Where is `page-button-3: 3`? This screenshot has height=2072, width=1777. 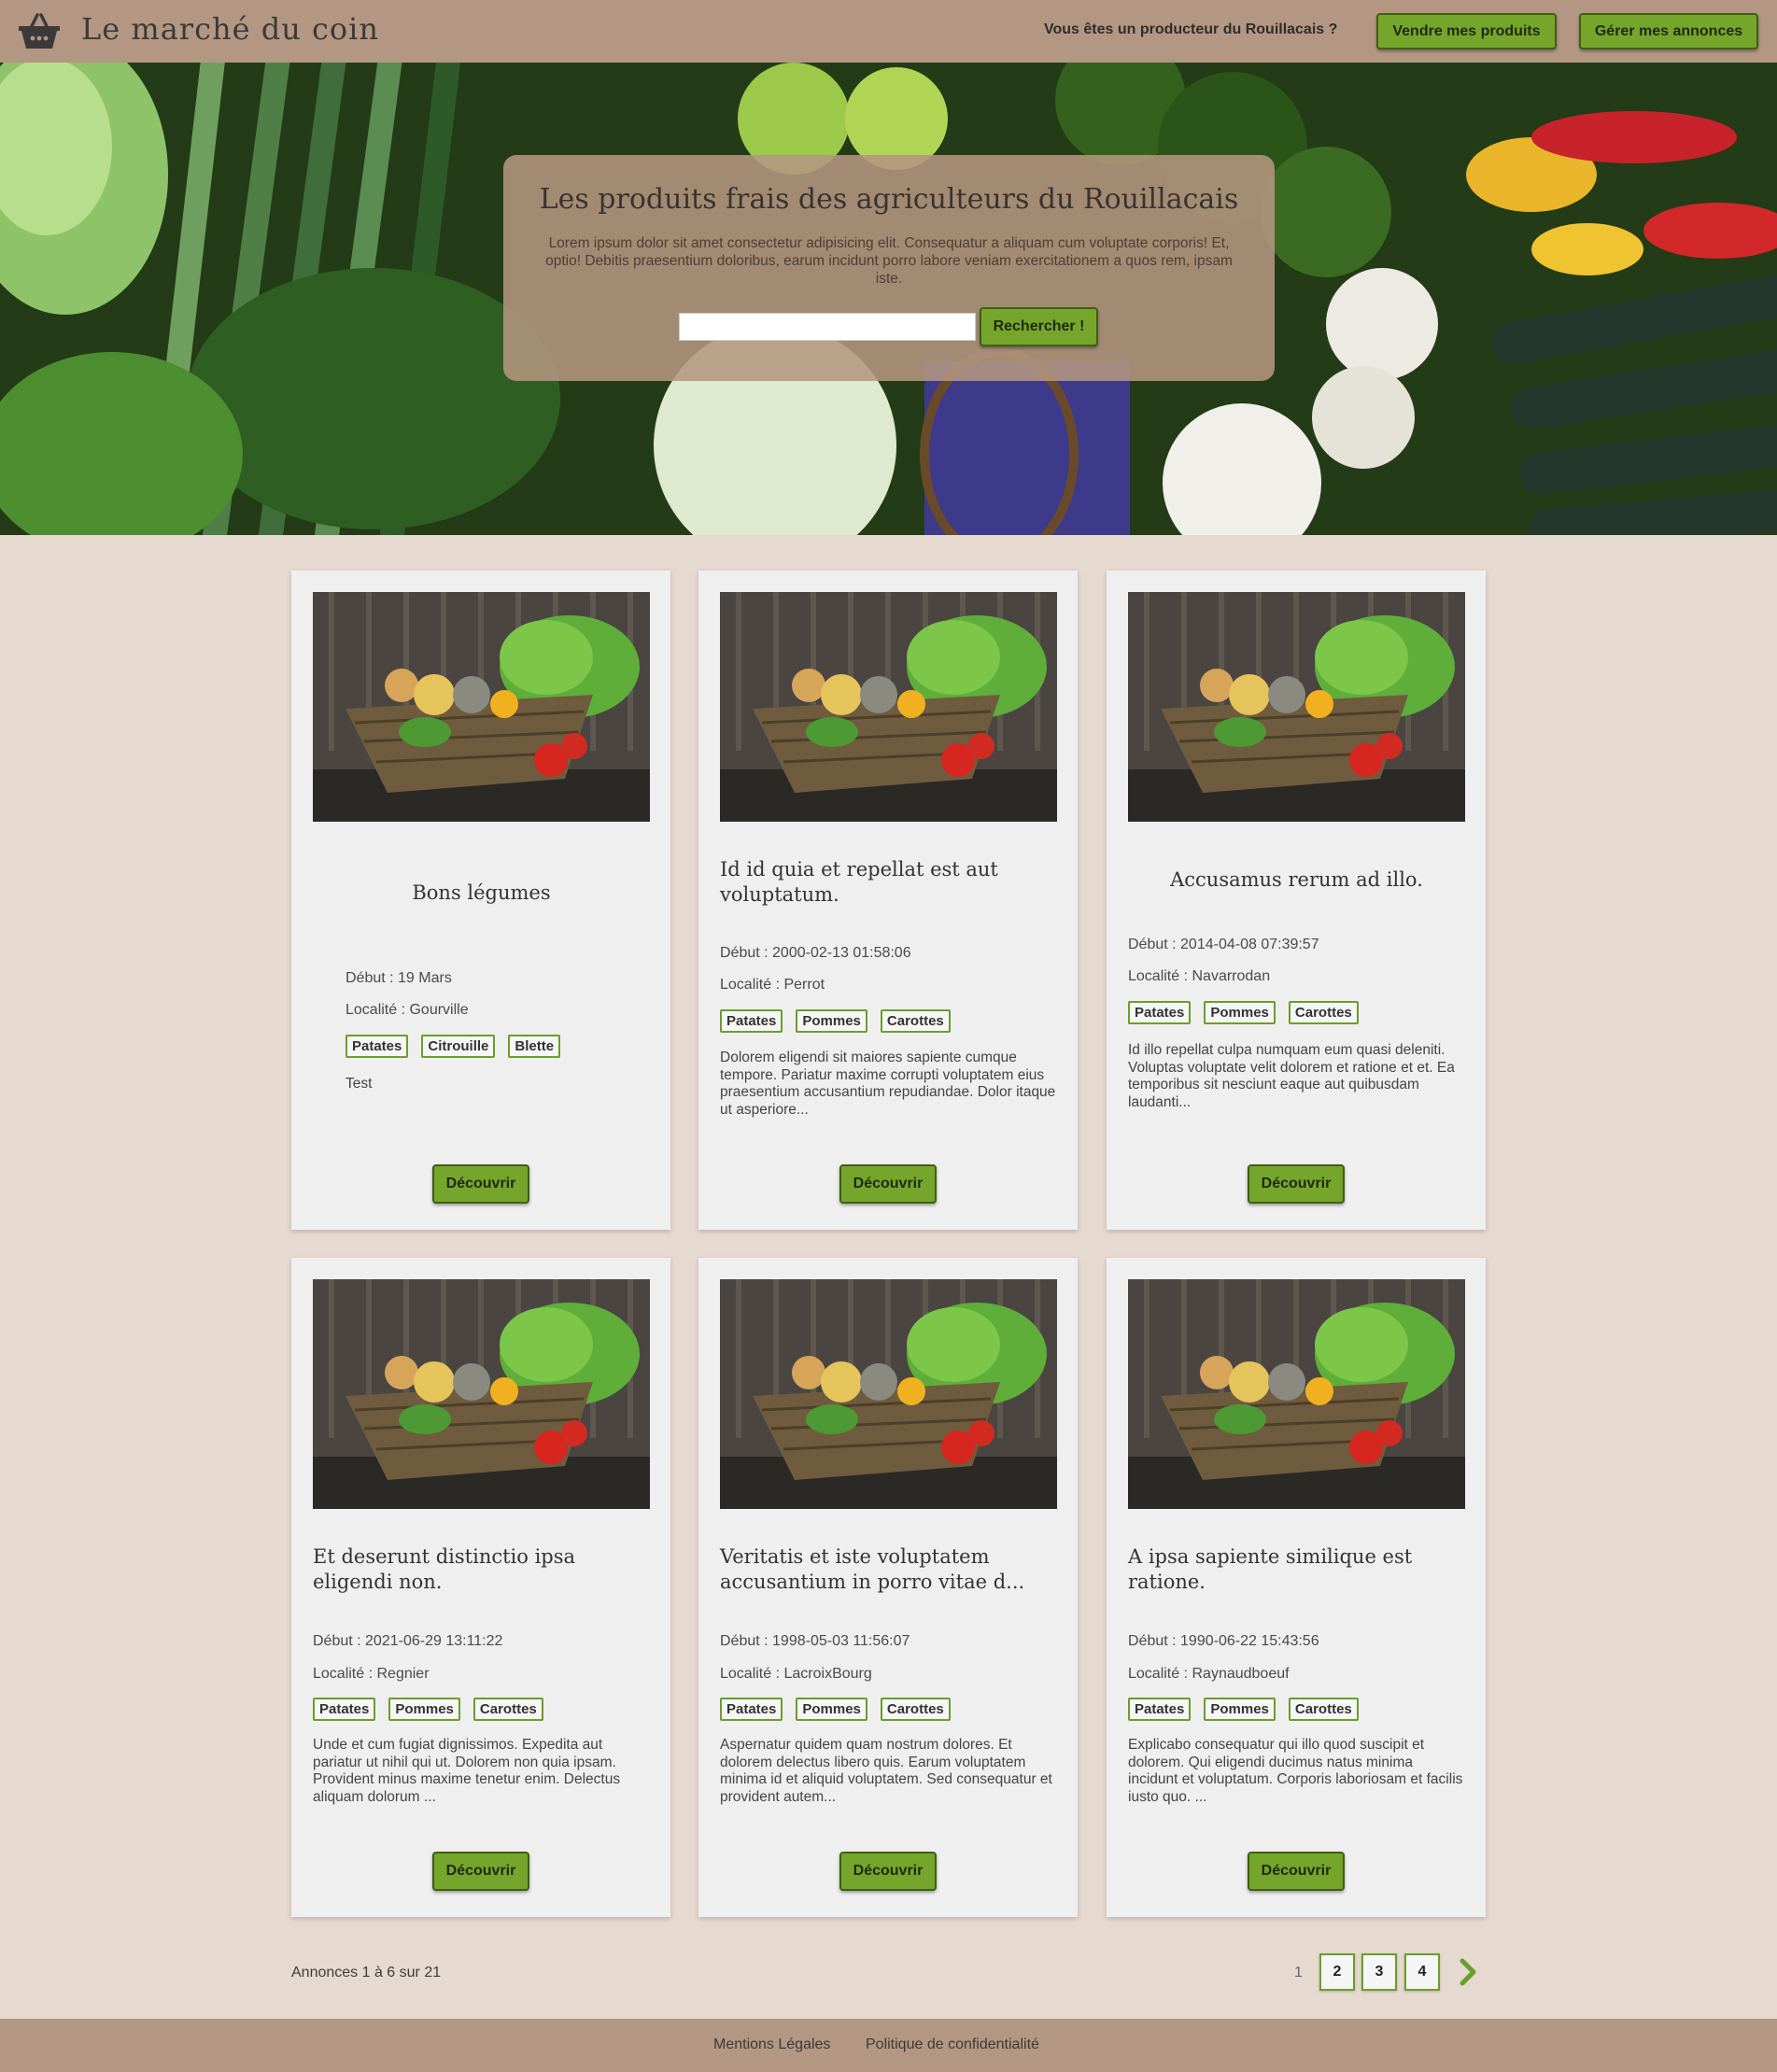
page-button-3: 3 is located at coordinates (1379, 1972).